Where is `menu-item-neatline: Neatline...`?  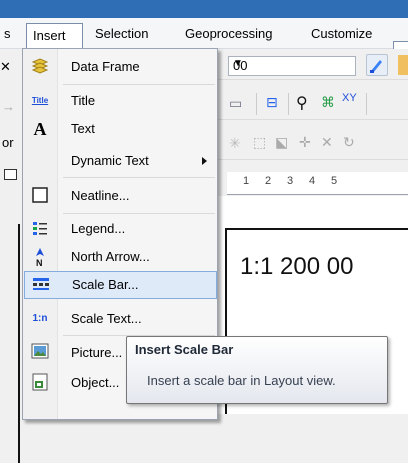 menu-item-neatline: Neatline... is located at coordinates (120, 196).